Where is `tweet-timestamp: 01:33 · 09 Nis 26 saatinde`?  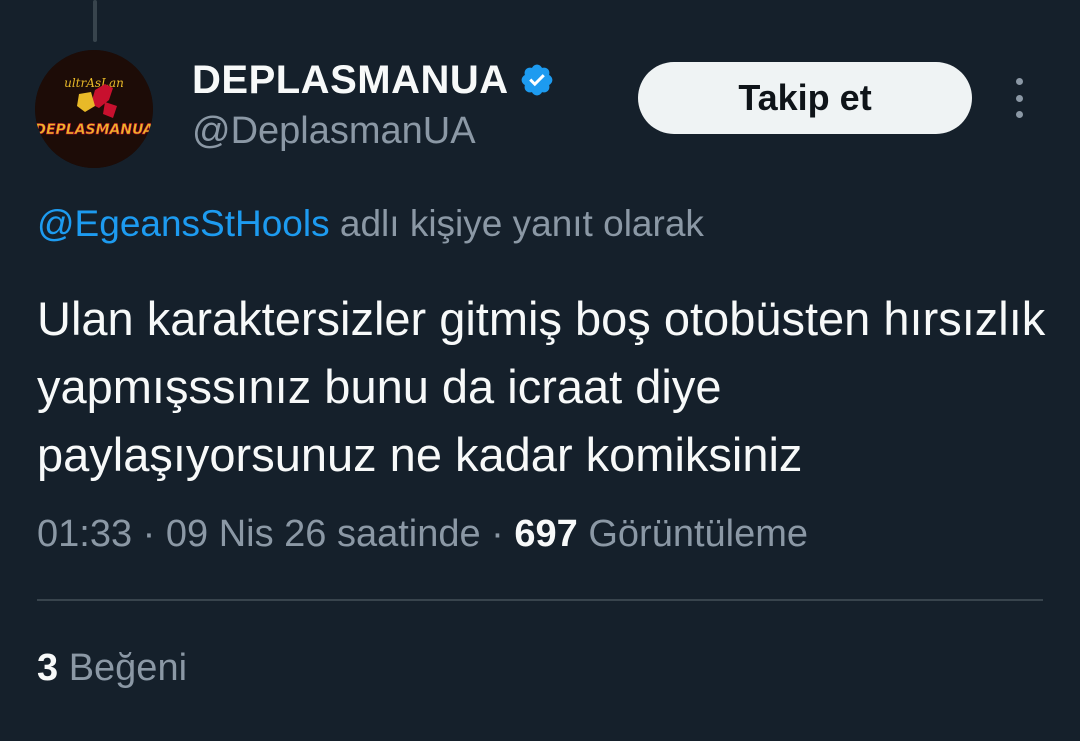
tweet-timestamp: 01:33 · 09 Nis 26 saatinde is located at coordinates (259, 534).